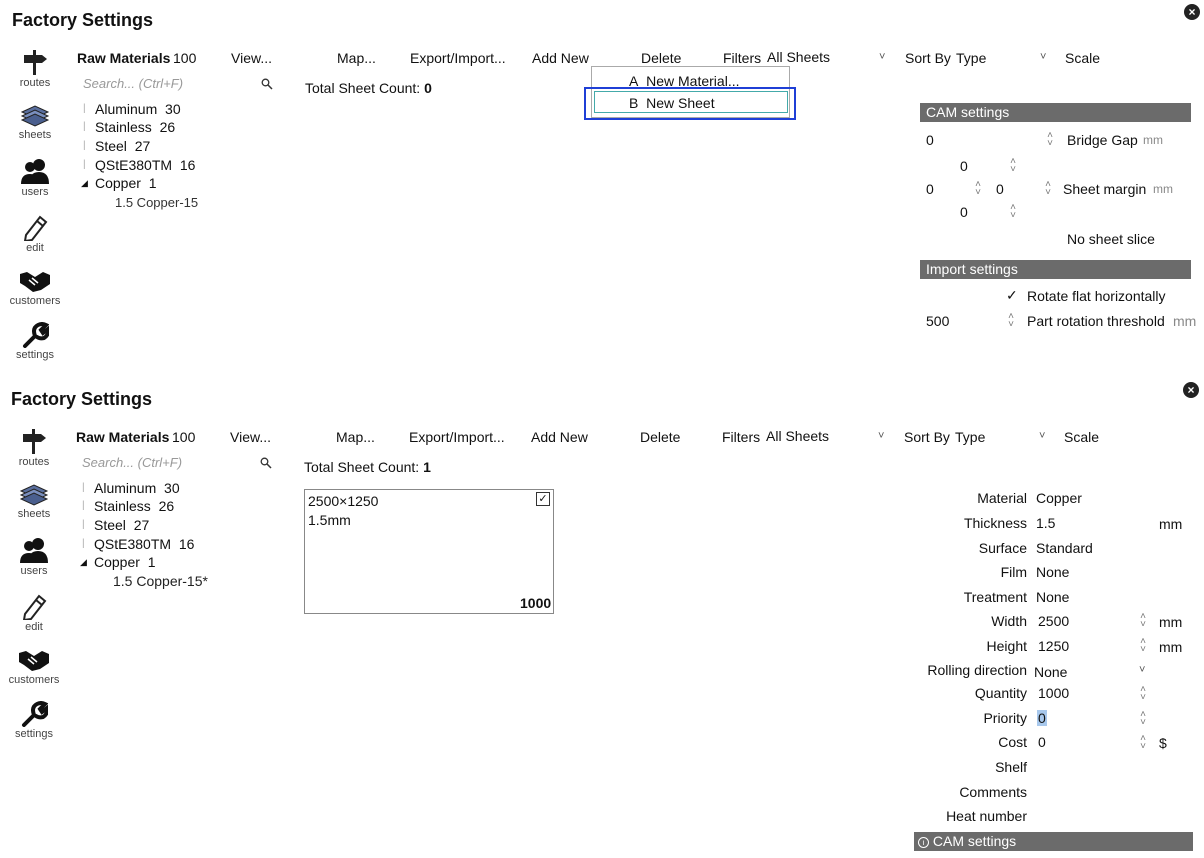 This screenshot has height=858, width=1204. Describe the element at coordinates (1012, 742) in the screenshot. I see `cost-label: Cost` at that location.